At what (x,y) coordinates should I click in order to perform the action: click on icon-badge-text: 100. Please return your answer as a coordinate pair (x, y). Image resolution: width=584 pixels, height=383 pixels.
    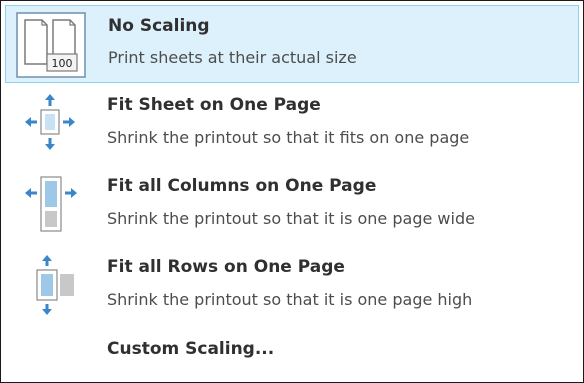
    Looking at the image, I should click on (62, 63).